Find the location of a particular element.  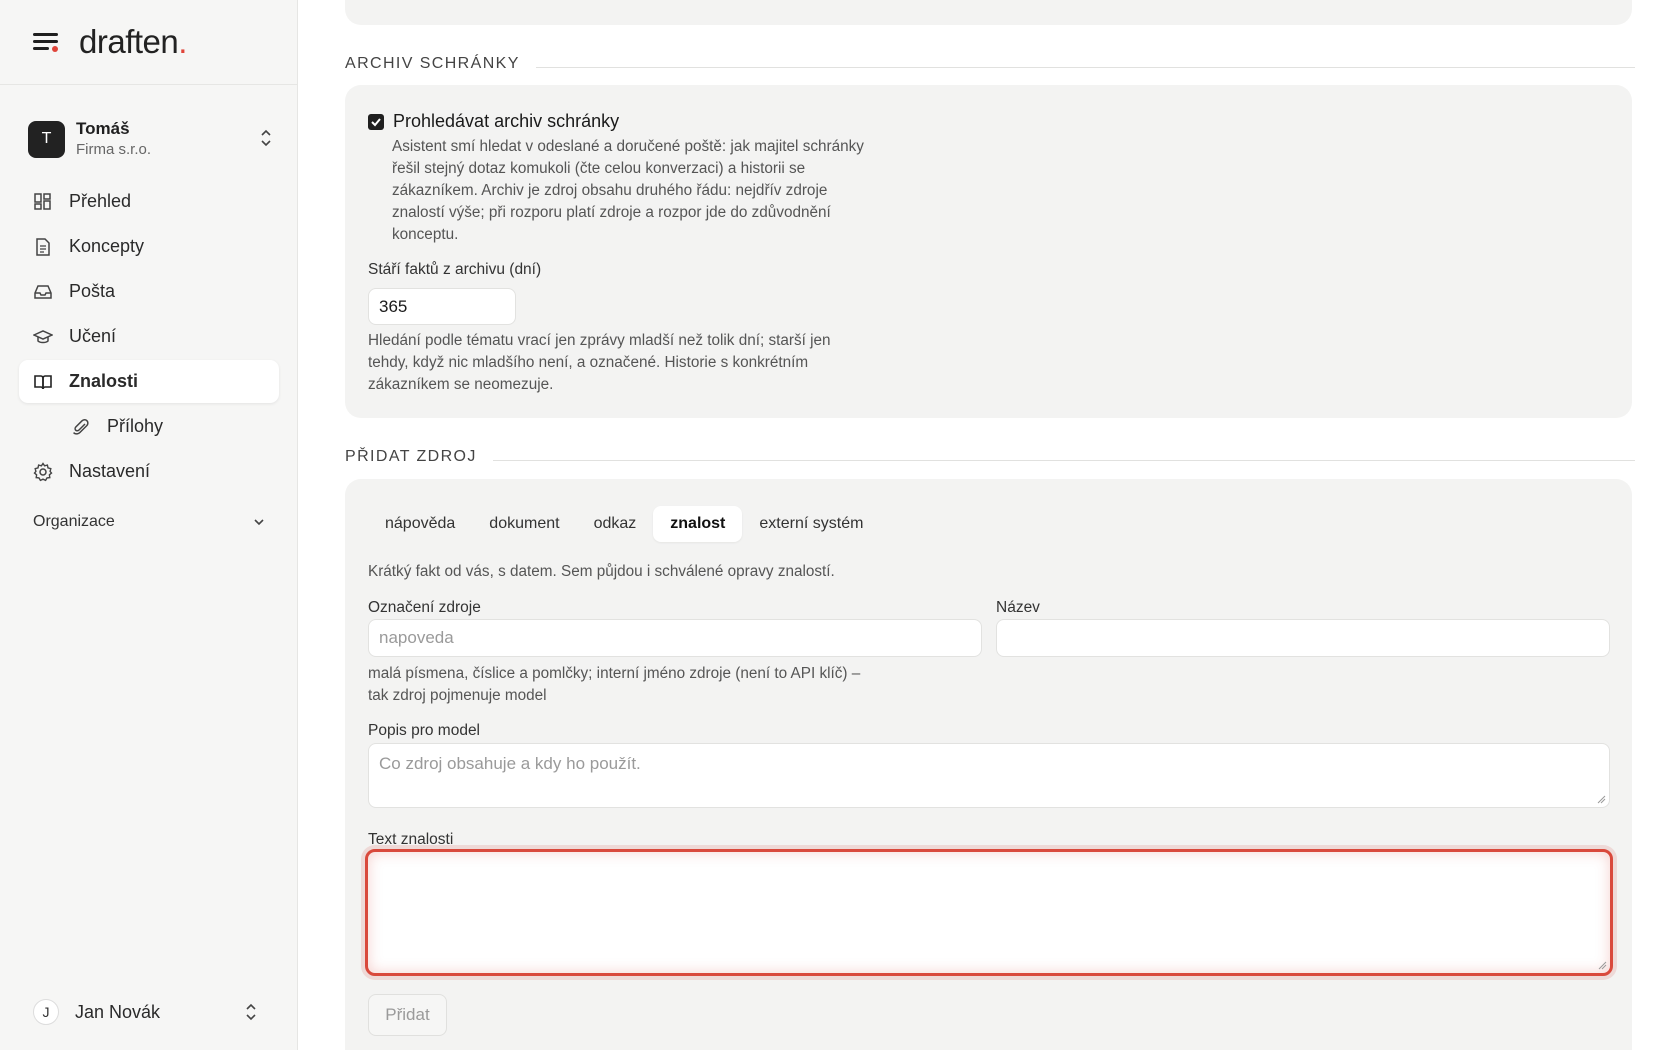

nav-item-posta: Pošta is located at coordinates (149, 291).